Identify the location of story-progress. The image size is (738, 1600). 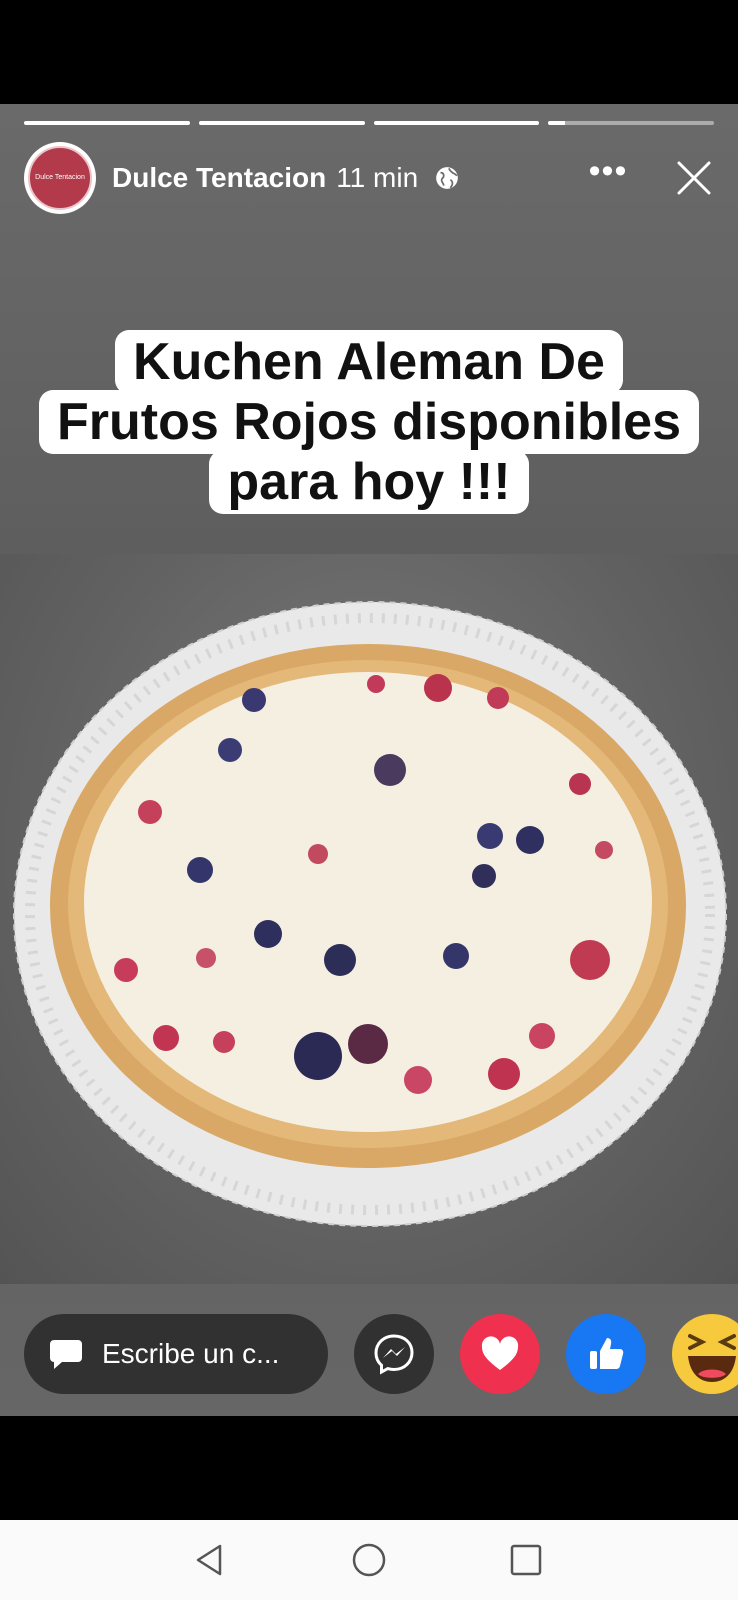
(369, 123).